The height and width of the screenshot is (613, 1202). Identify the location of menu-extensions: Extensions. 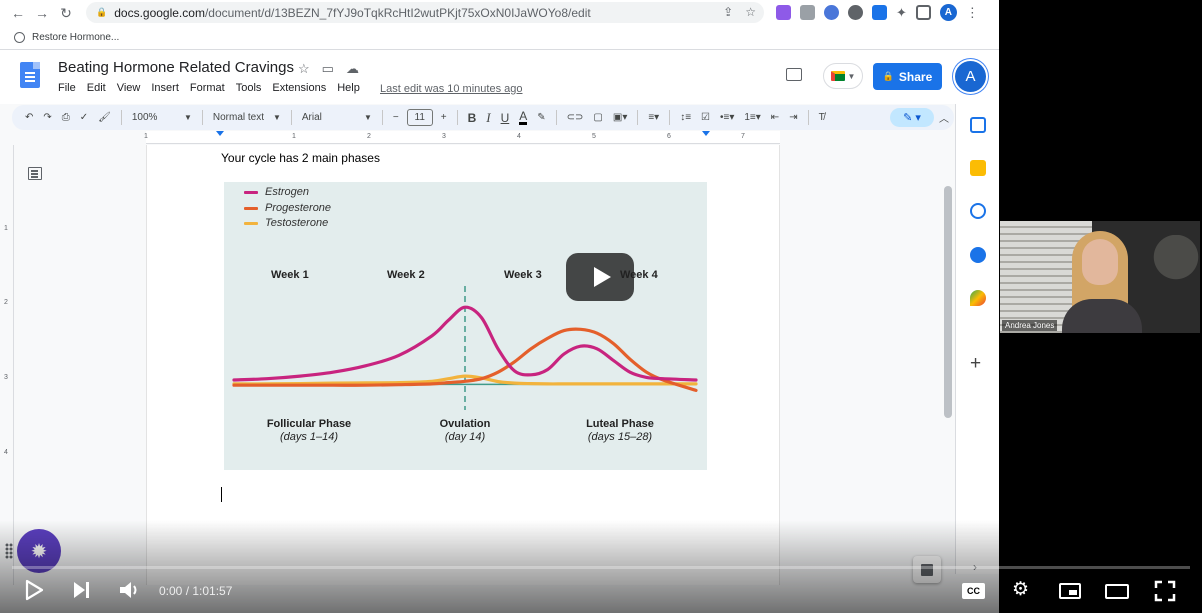
(299, 88).